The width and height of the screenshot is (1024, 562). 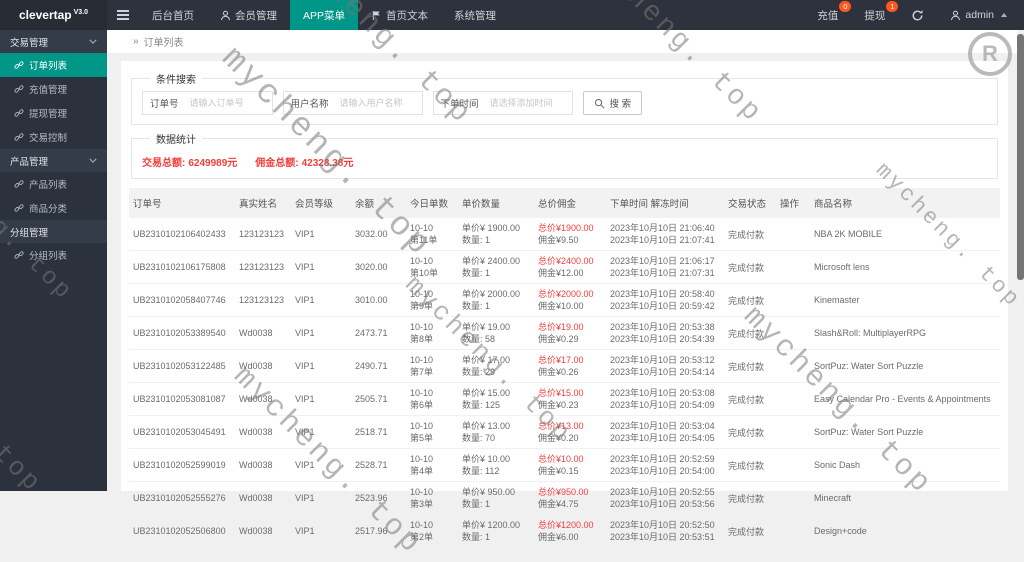 What do you see at coordinates (371, 366) in the screenshot?
I see `cell-balance: 2490.71` at bounding box center [371, 366].